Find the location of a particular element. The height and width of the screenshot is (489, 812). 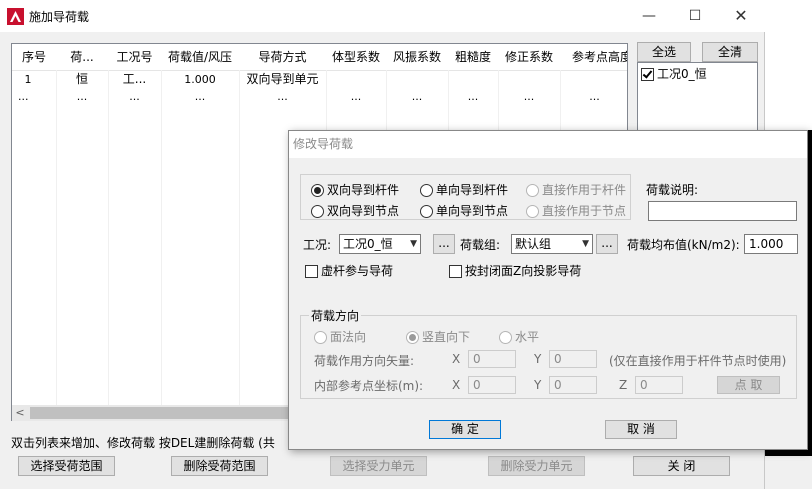

mode-option: 单向导到节点 is located at coordinates (464, 211).